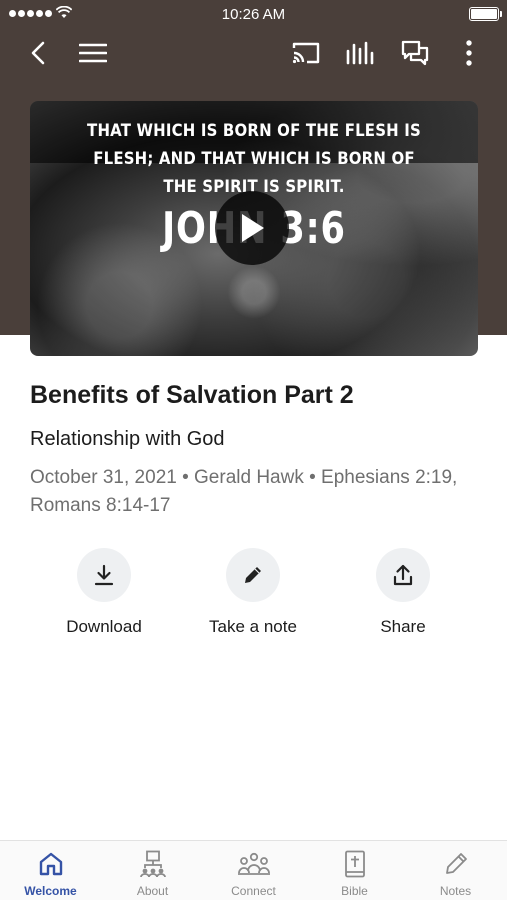 This screenshot has height=900, width=507. Describe the element at coordinates (50, 864) in the screenshot. I see `home-icon` at that location.